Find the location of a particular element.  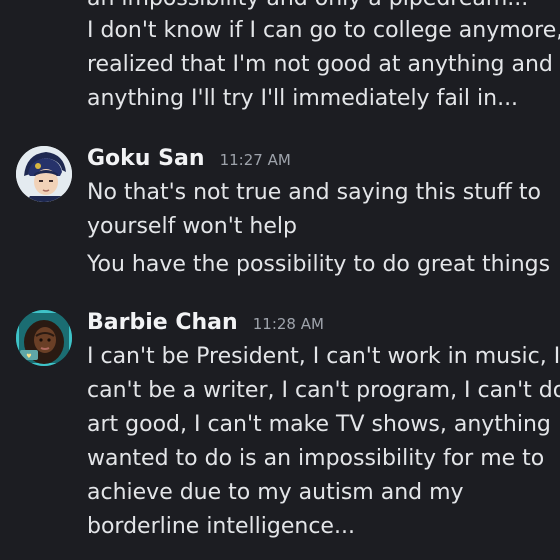

avatar is located at coordinates (44, 174).